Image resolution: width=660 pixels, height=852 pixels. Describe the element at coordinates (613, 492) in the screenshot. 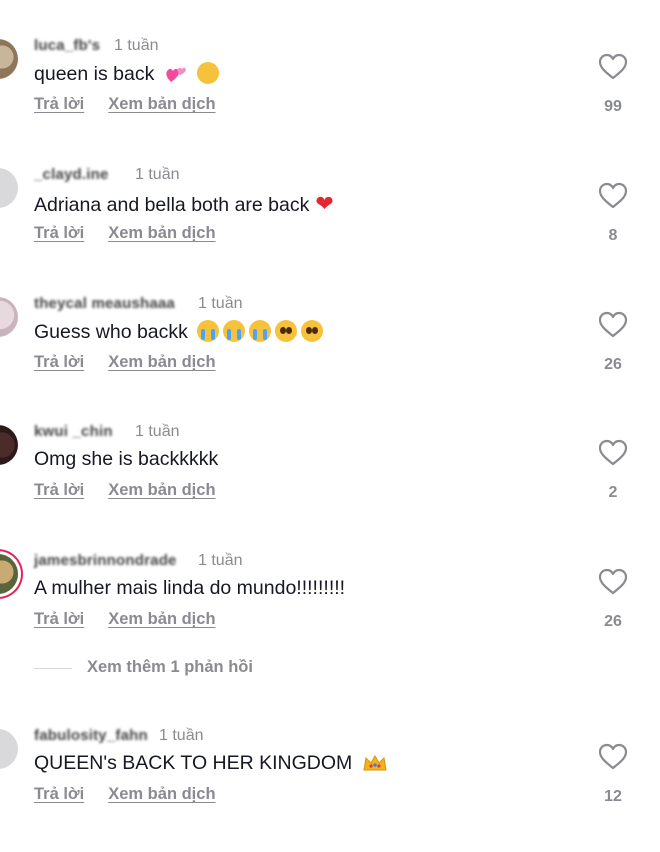

I see `like-count: 2` at that location.